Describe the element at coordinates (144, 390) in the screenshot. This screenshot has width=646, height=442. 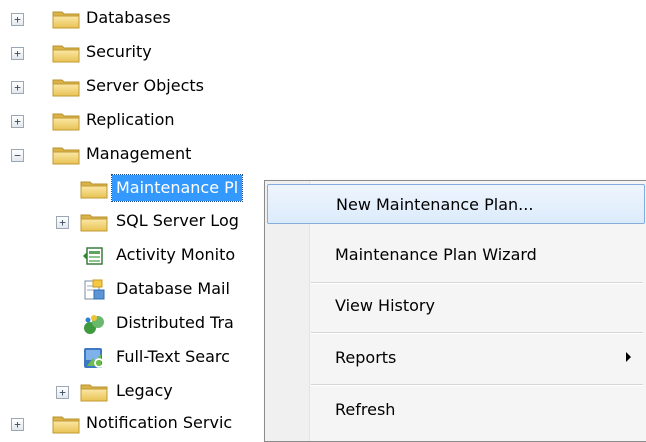
I see `tree-item-label: Legacy` at that location.